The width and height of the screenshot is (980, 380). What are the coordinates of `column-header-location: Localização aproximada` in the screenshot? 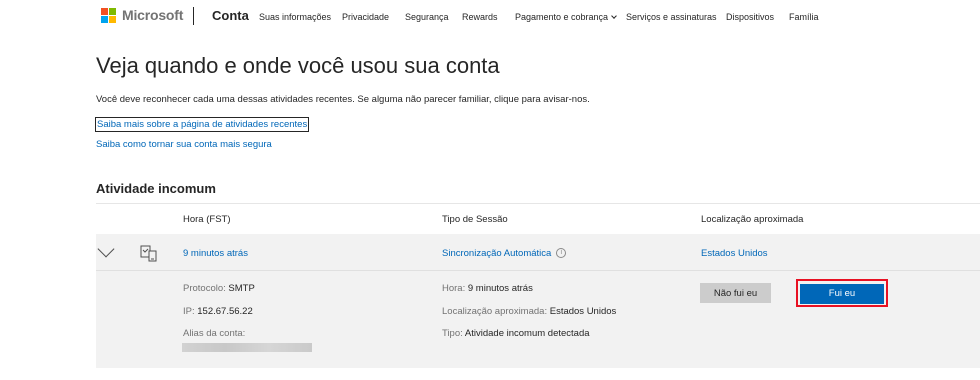 It's located at (752, 219).